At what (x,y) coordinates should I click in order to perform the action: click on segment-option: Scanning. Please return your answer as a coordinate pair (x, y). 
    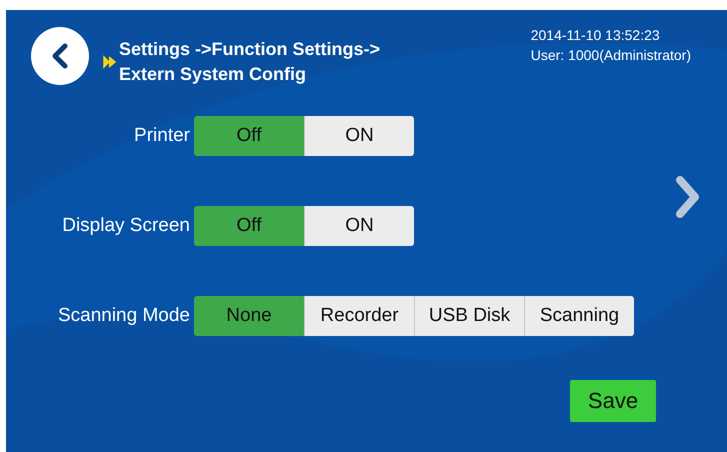
    Looking at the image, I should click on (579, 316).